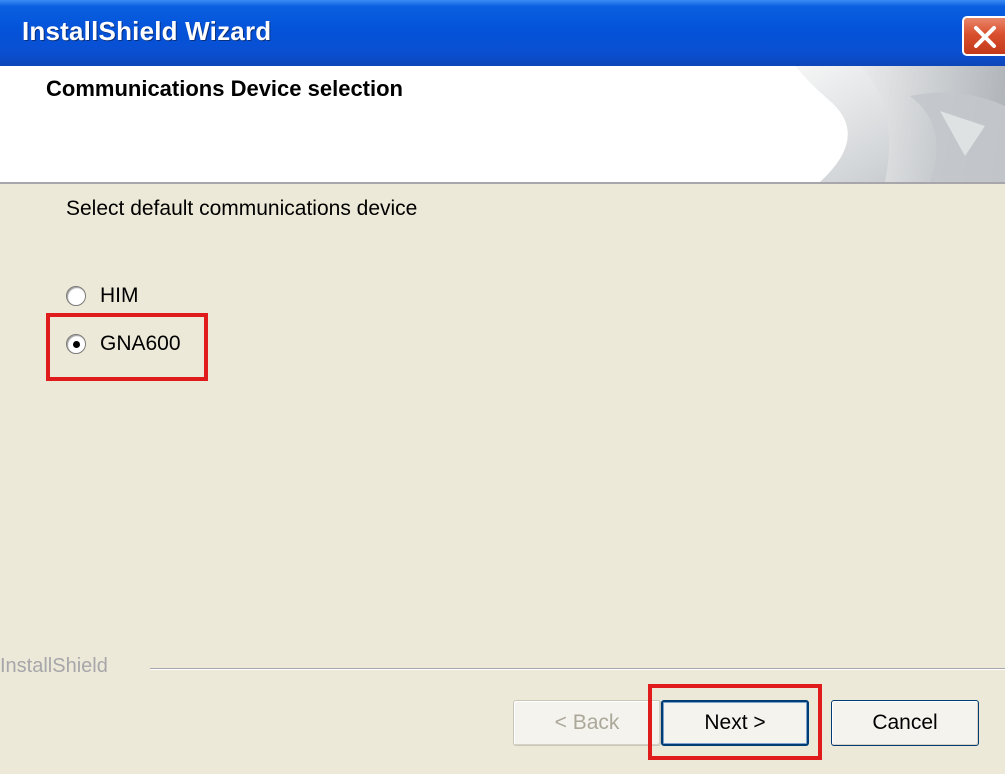  I want to click on highlight-box-next, so click(735, 722).